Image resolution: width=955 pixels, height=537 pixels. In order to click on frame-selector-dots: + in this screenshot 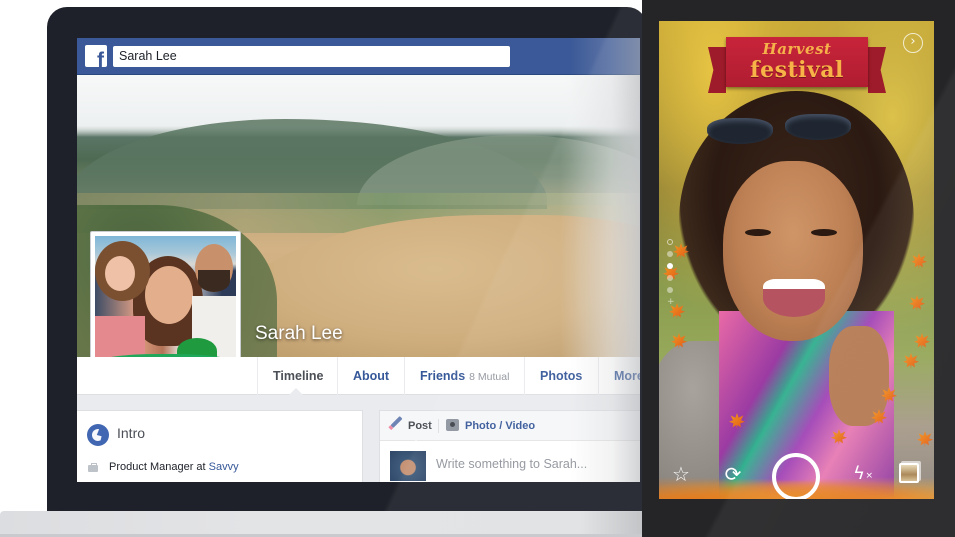, I will do `click(671, 273)`.